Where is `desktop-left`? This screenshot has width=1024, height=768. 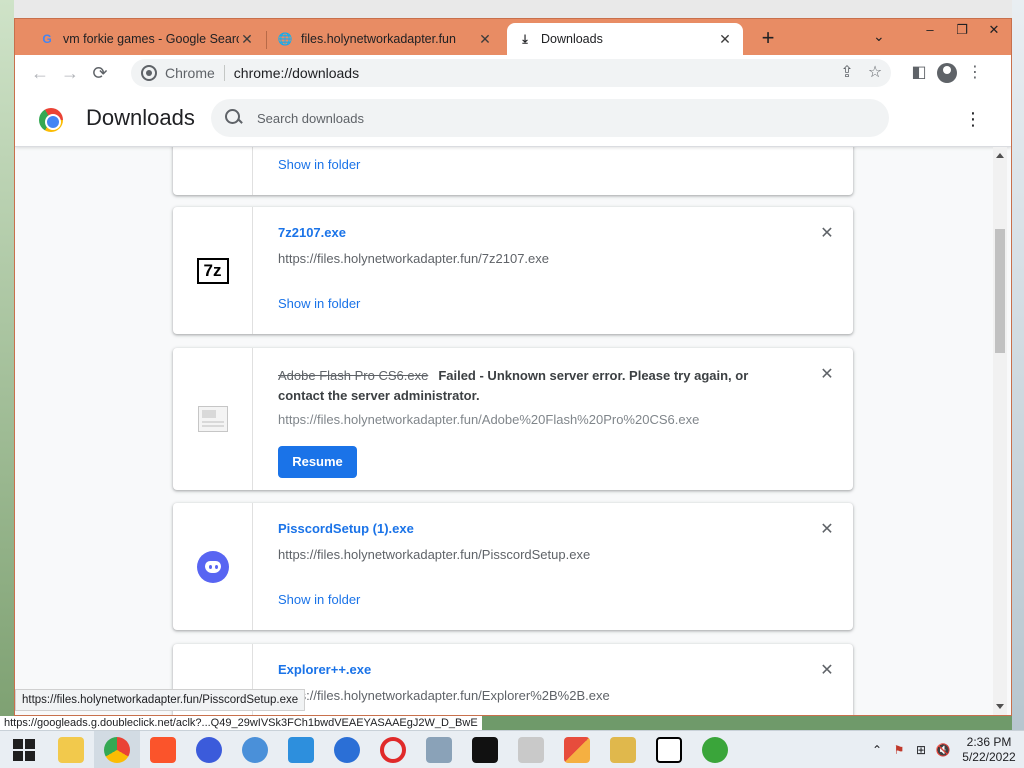 desktop-left is located at coordinates (7, 365).